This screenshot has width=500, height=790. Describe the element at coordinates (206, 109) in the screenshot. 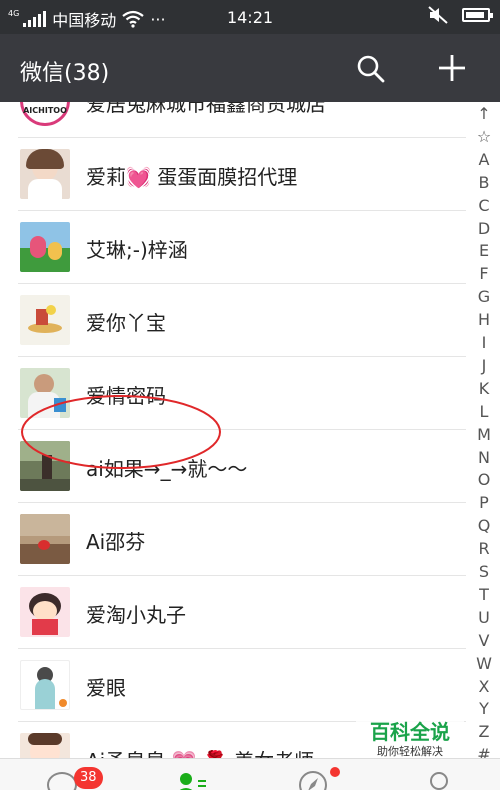

I see `contact-name: 爱居兔麻城市福鑫商贸城店` at that location.